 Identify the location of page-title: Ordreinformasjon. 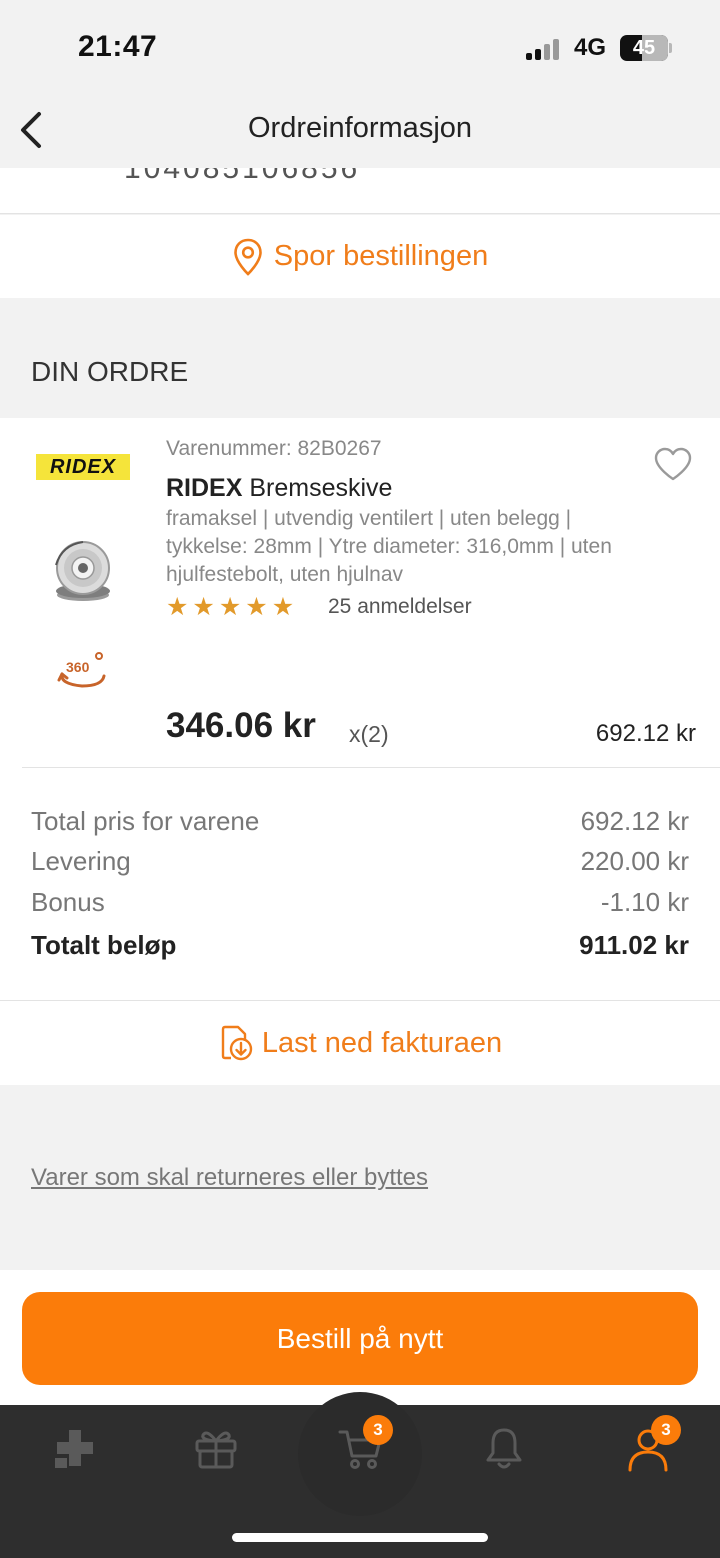
(360, 128).